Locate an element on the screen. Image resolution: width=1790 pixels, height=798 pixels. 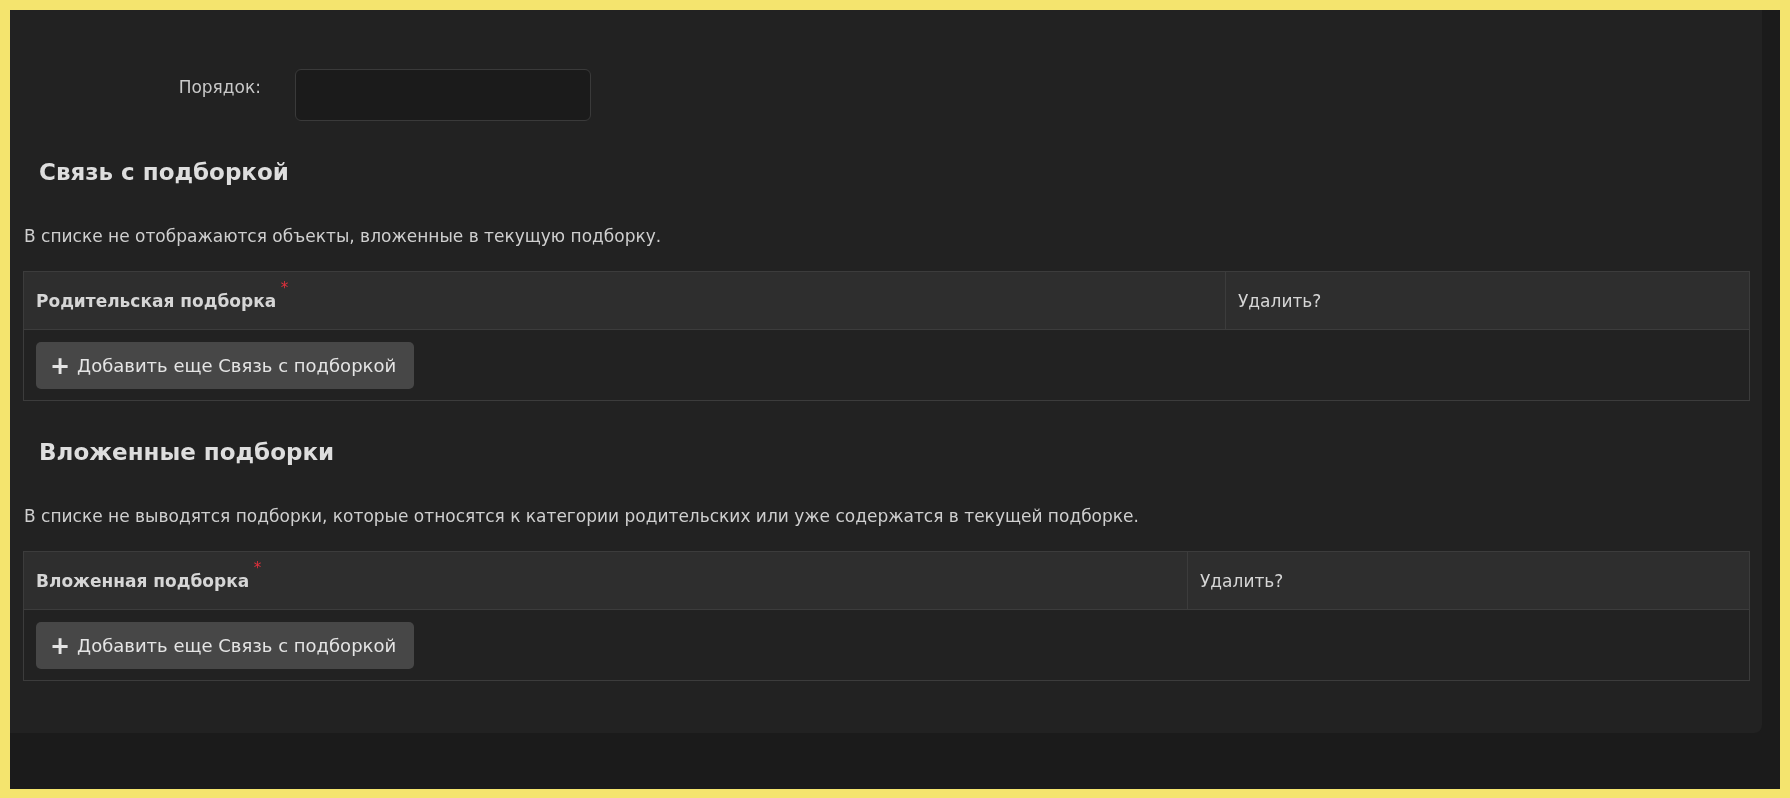
section-description: В списке не отображаются объекты, вложенные в текущую подборку. is located at coordinates (343, 236).